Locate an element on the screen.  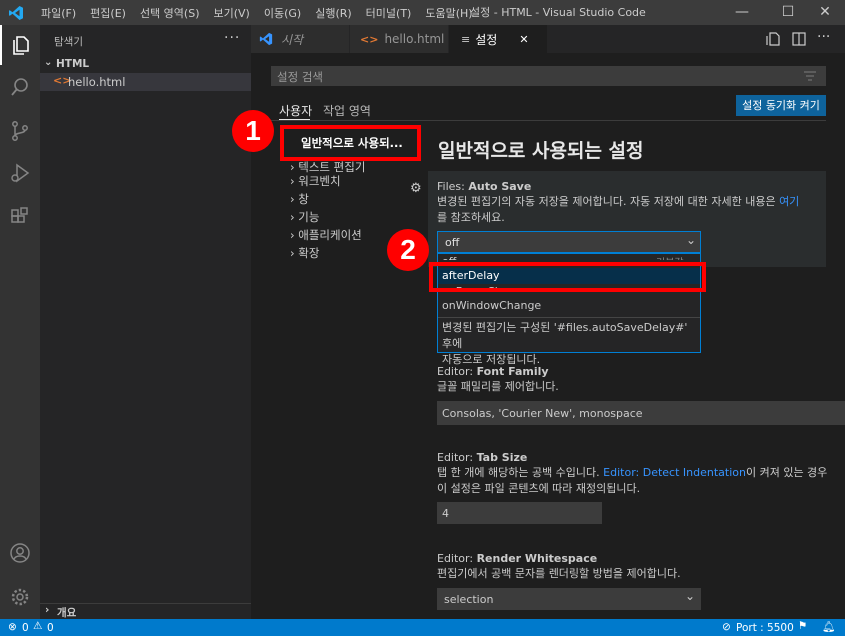
search-icon is located at coordinates (20, 87).